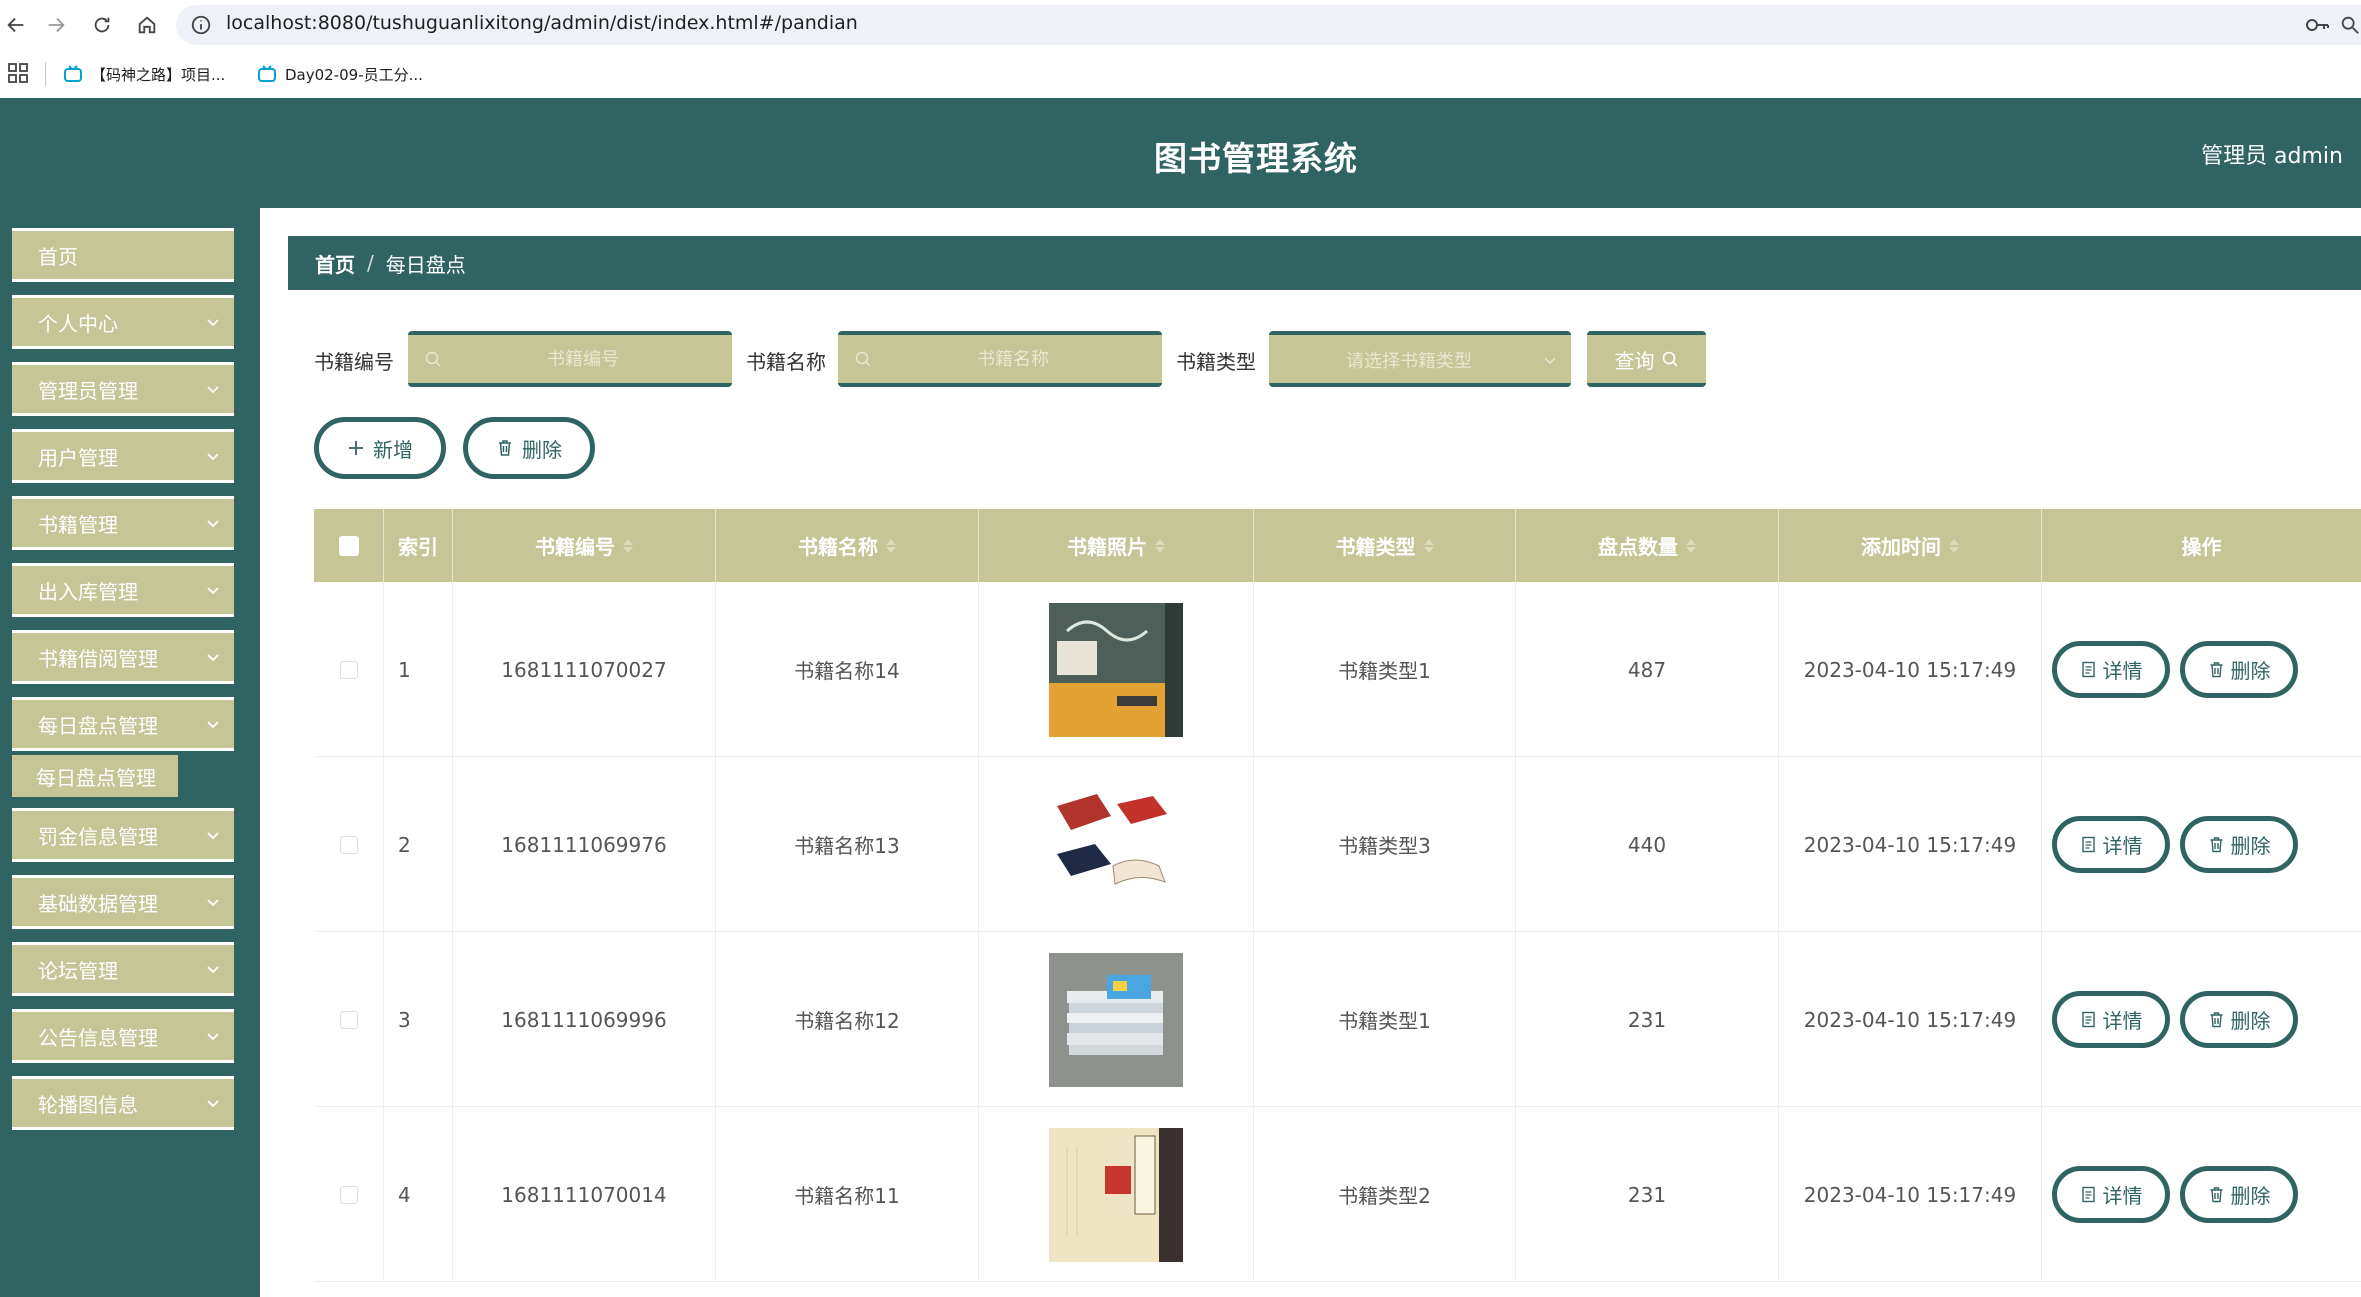 The width and height of the screenshot is (2361, 1297). What do you see at coordinates (2250, 846) in the screenshot?
I see `delete-button-label: 删除` at bounding box center [2250, 846].